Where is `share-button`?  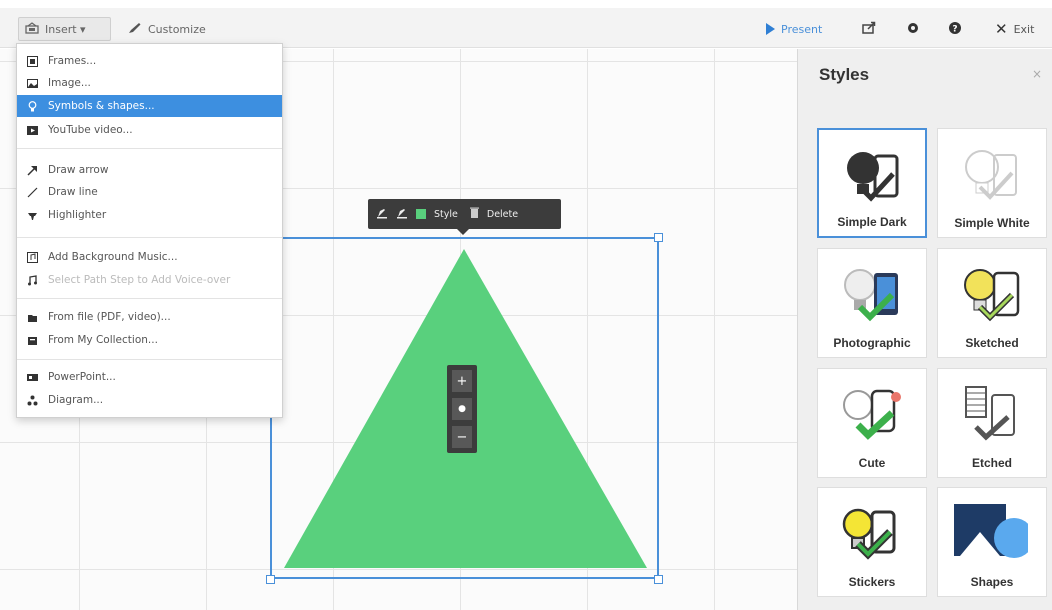
share-button is located at coordinates (869, 29).